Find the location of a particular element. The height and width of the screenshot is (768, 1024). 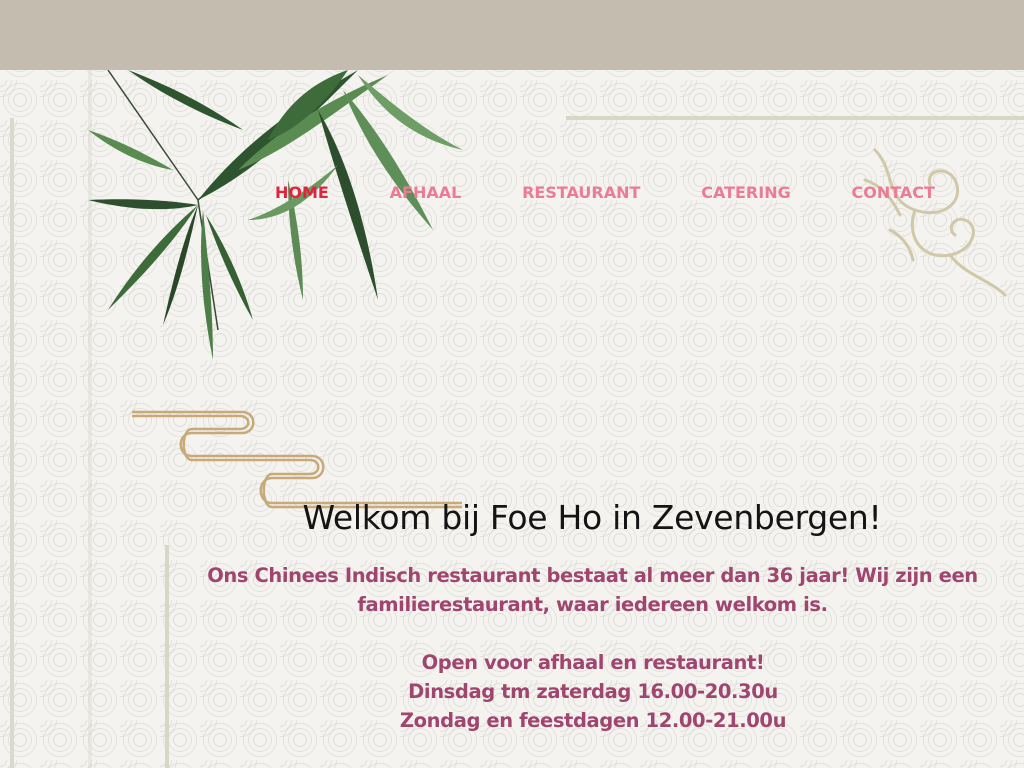

nav-afhaal: AFHAAL is located at coordinates (426, 192).